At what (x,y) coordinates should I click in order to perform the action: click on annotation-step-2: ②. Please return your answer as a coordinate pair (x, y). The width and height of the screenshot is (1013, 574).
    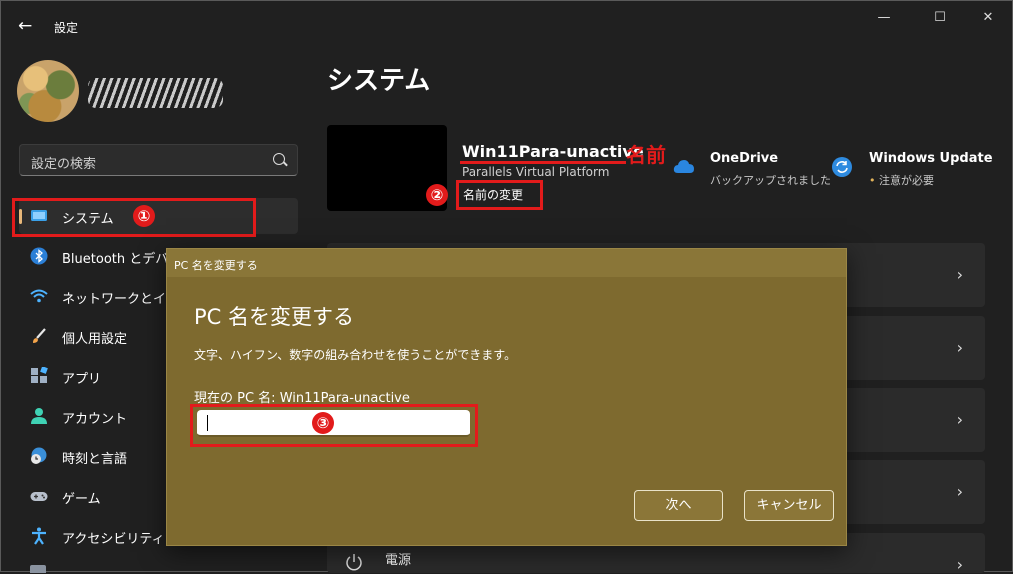
    Looking at the image, I should click on (437, 195).